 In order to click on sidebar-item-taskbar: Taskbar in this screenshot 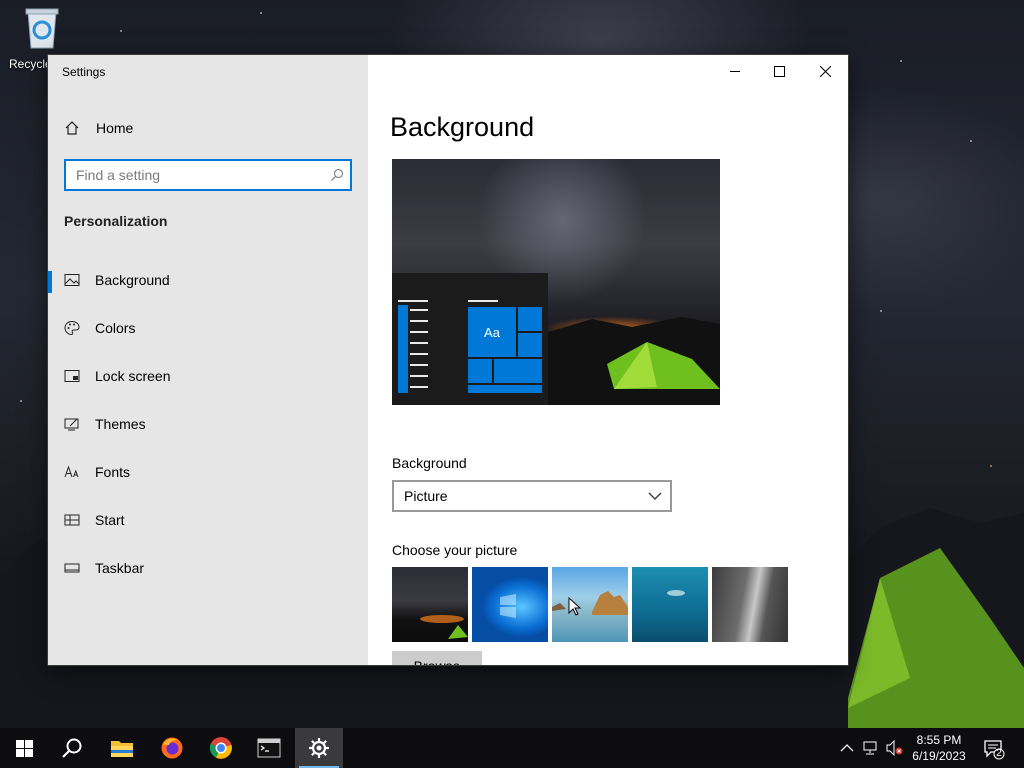, I will do `click(208, 568)`.